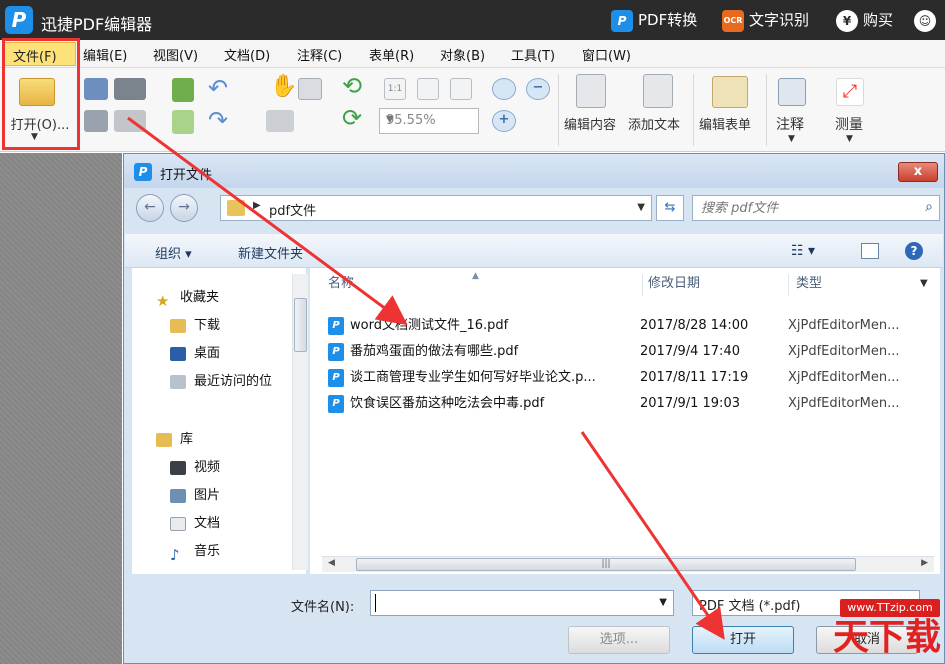 The image size is (945, 664). Describe the element at coordinates (693, 110) in the screenshot. I see `ribbon-separator` at that location.